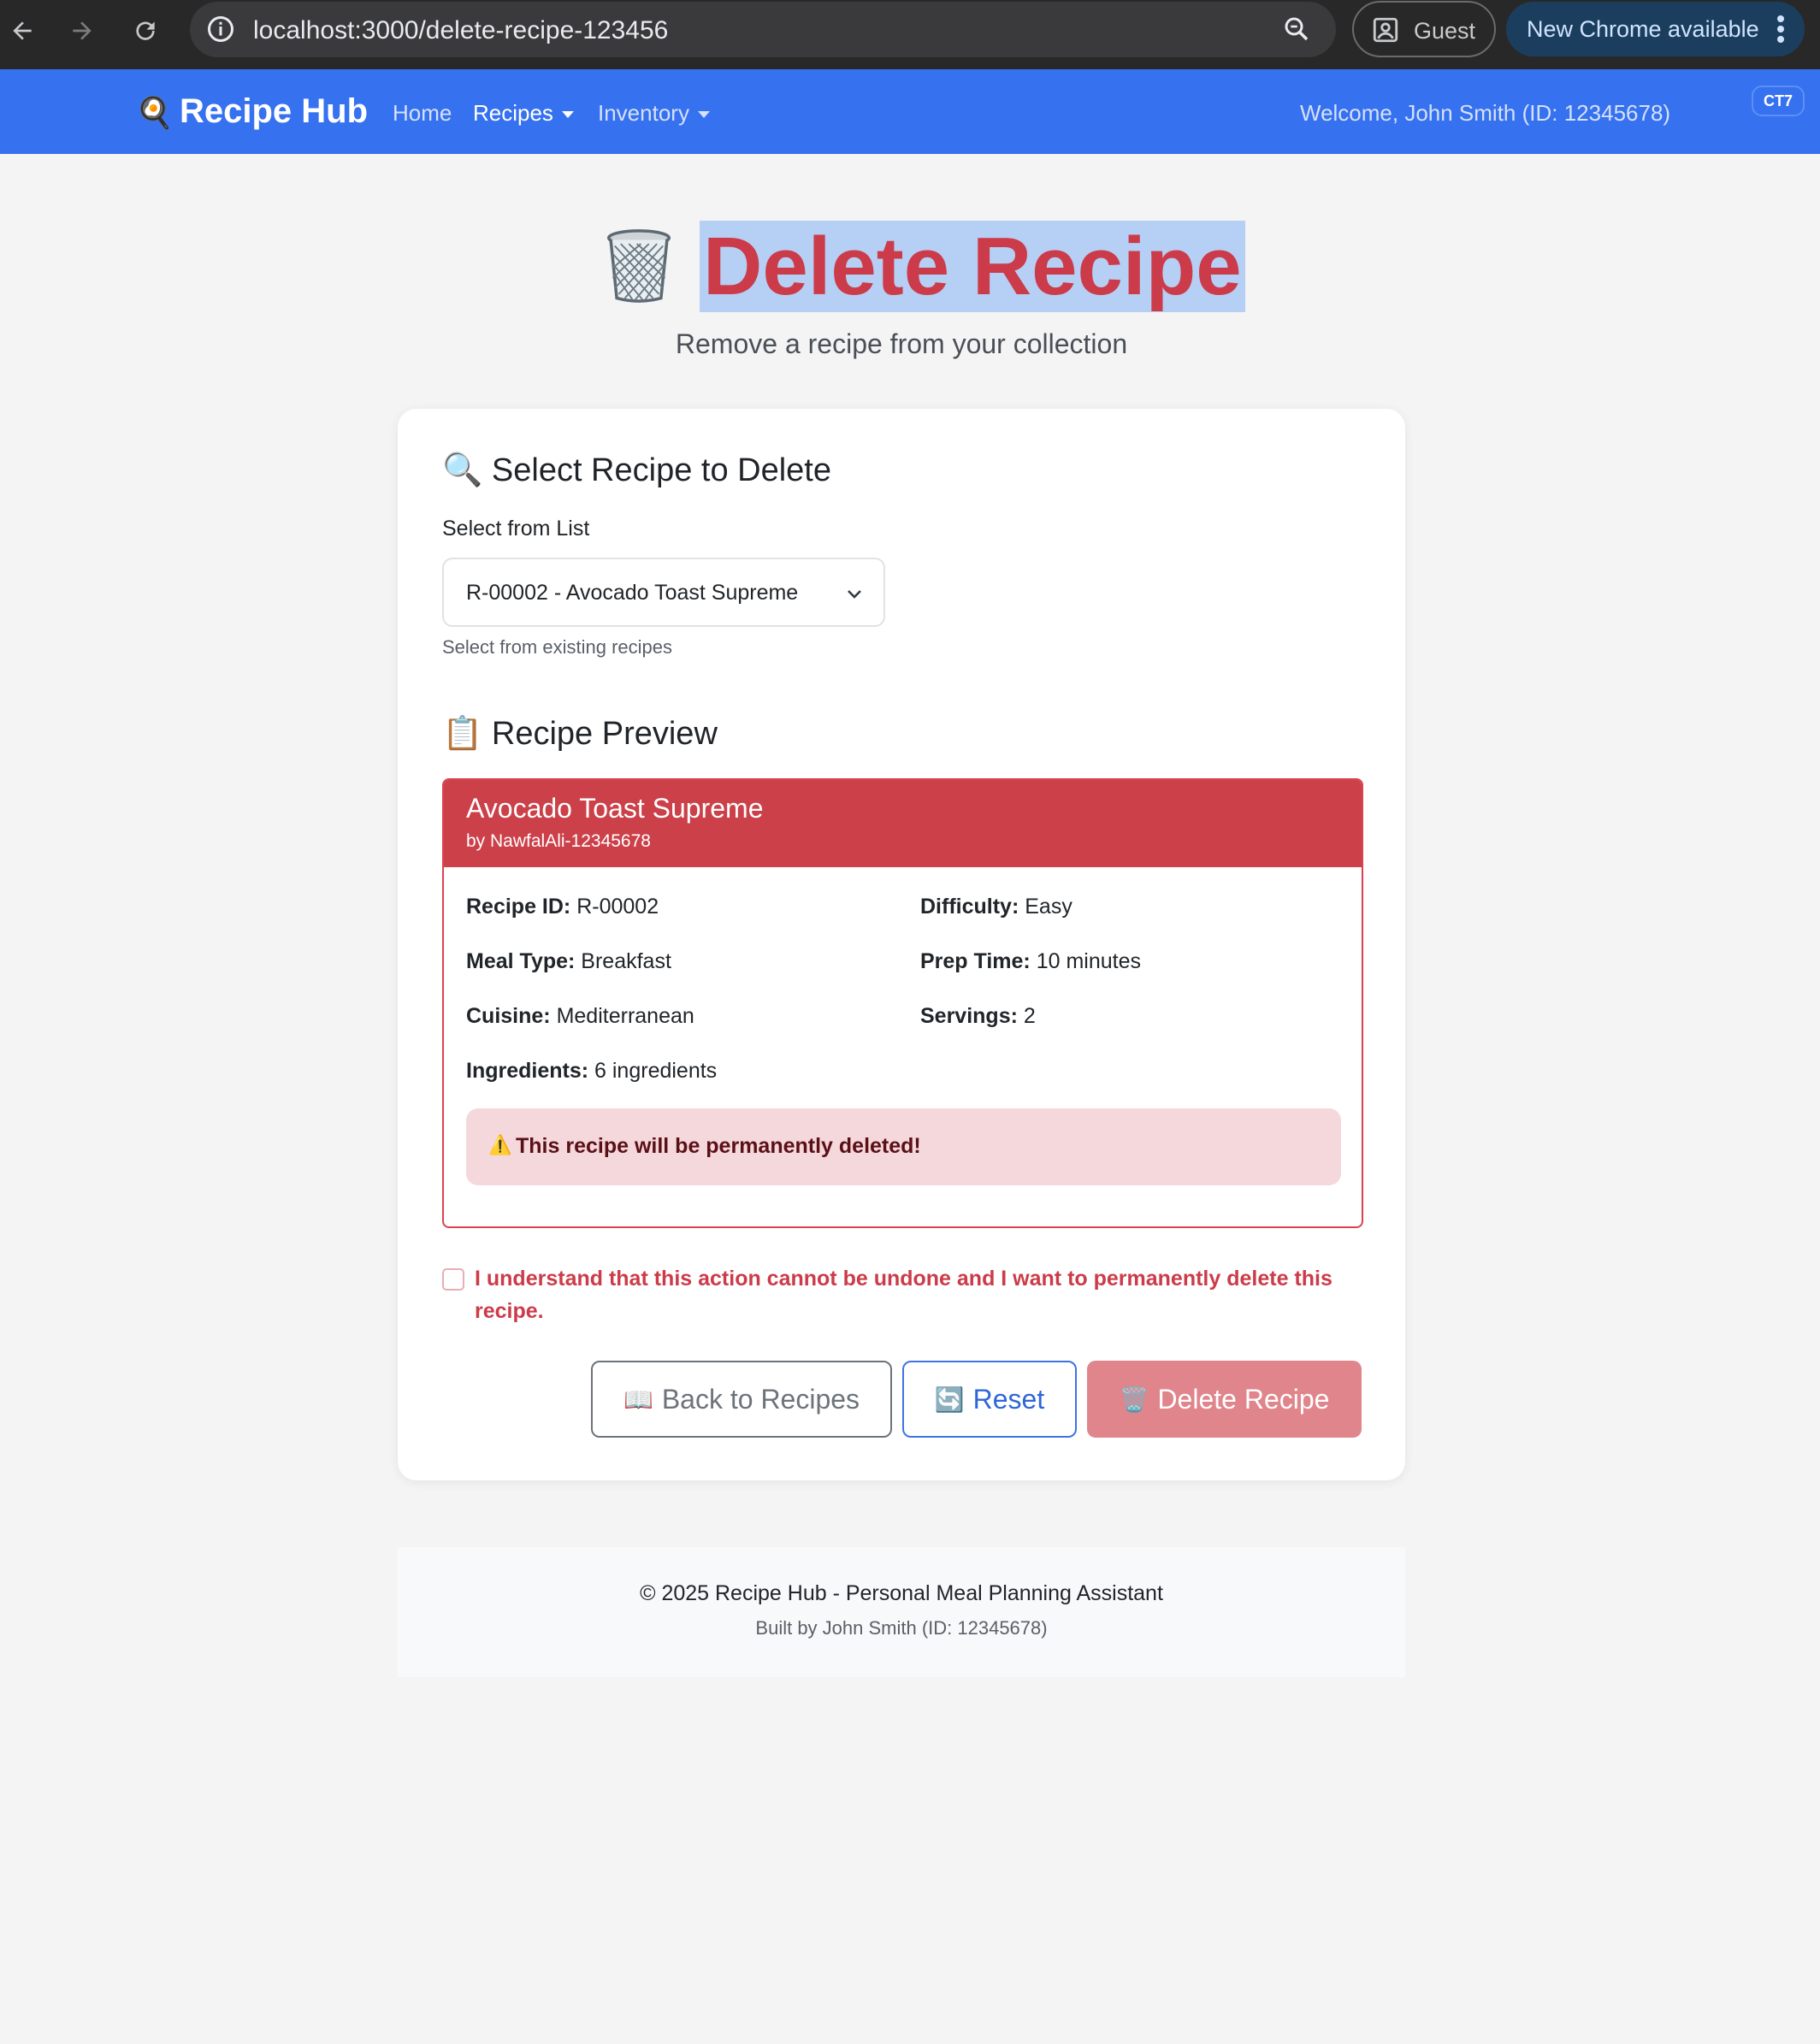  I want to click on reset-button: 🔄 Reset, so click(989, 1399).